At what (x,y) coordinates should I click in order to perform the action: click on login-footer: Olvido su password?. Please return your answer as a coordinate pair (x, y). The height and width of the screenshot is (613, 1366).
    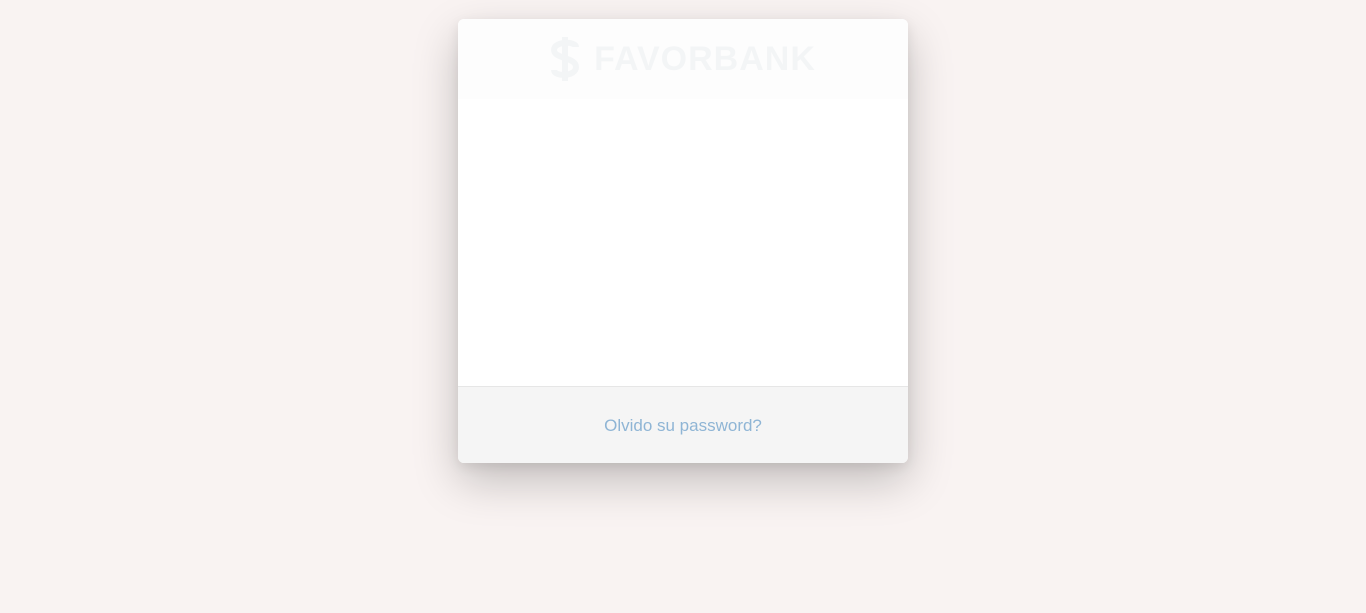
    Looking at the image, I should click on (683, 424).